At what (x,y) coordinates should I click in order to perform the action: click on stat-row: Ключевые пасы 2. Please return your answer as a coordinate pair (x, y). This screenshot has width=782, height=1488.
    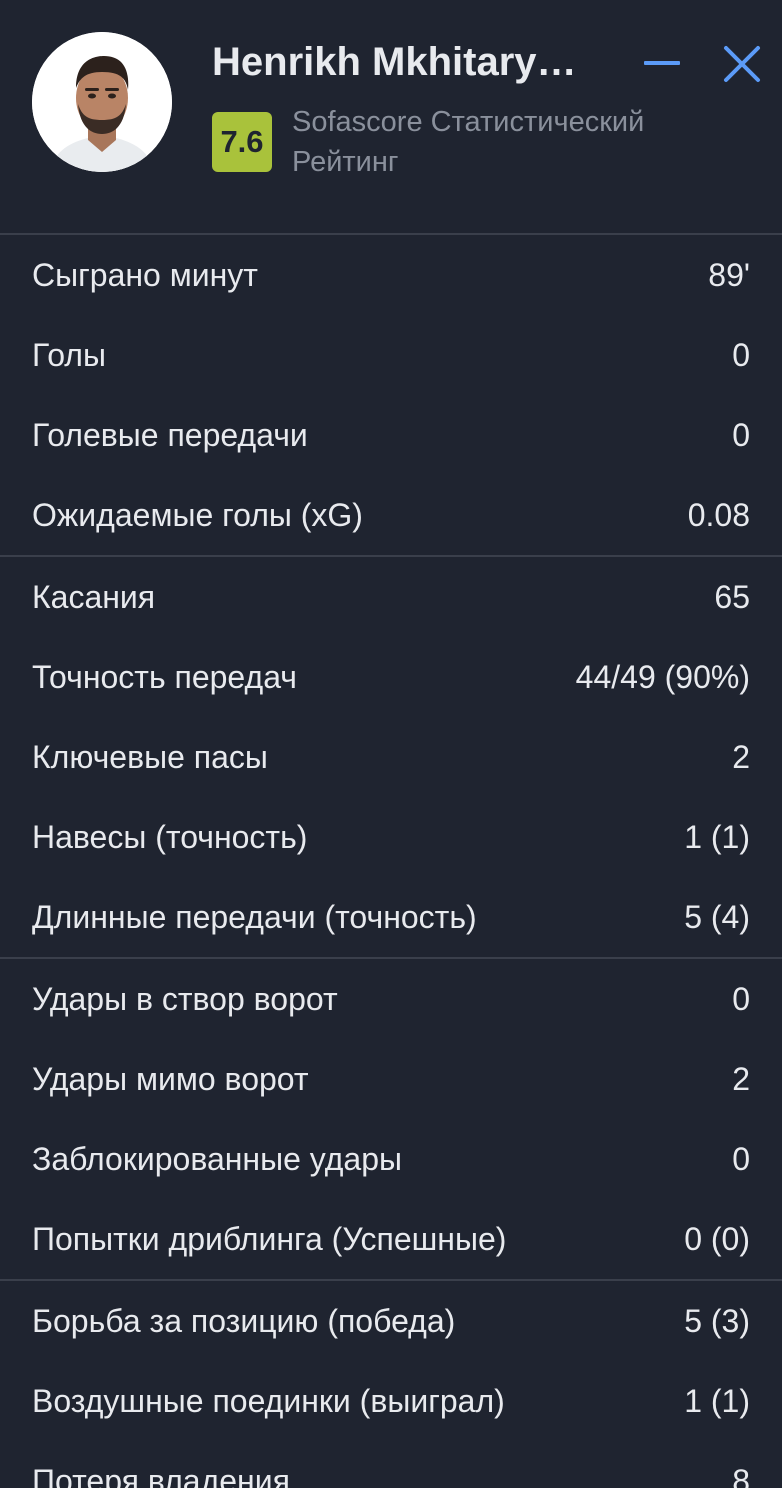
    Looking at the image, I should click on (391, 757).